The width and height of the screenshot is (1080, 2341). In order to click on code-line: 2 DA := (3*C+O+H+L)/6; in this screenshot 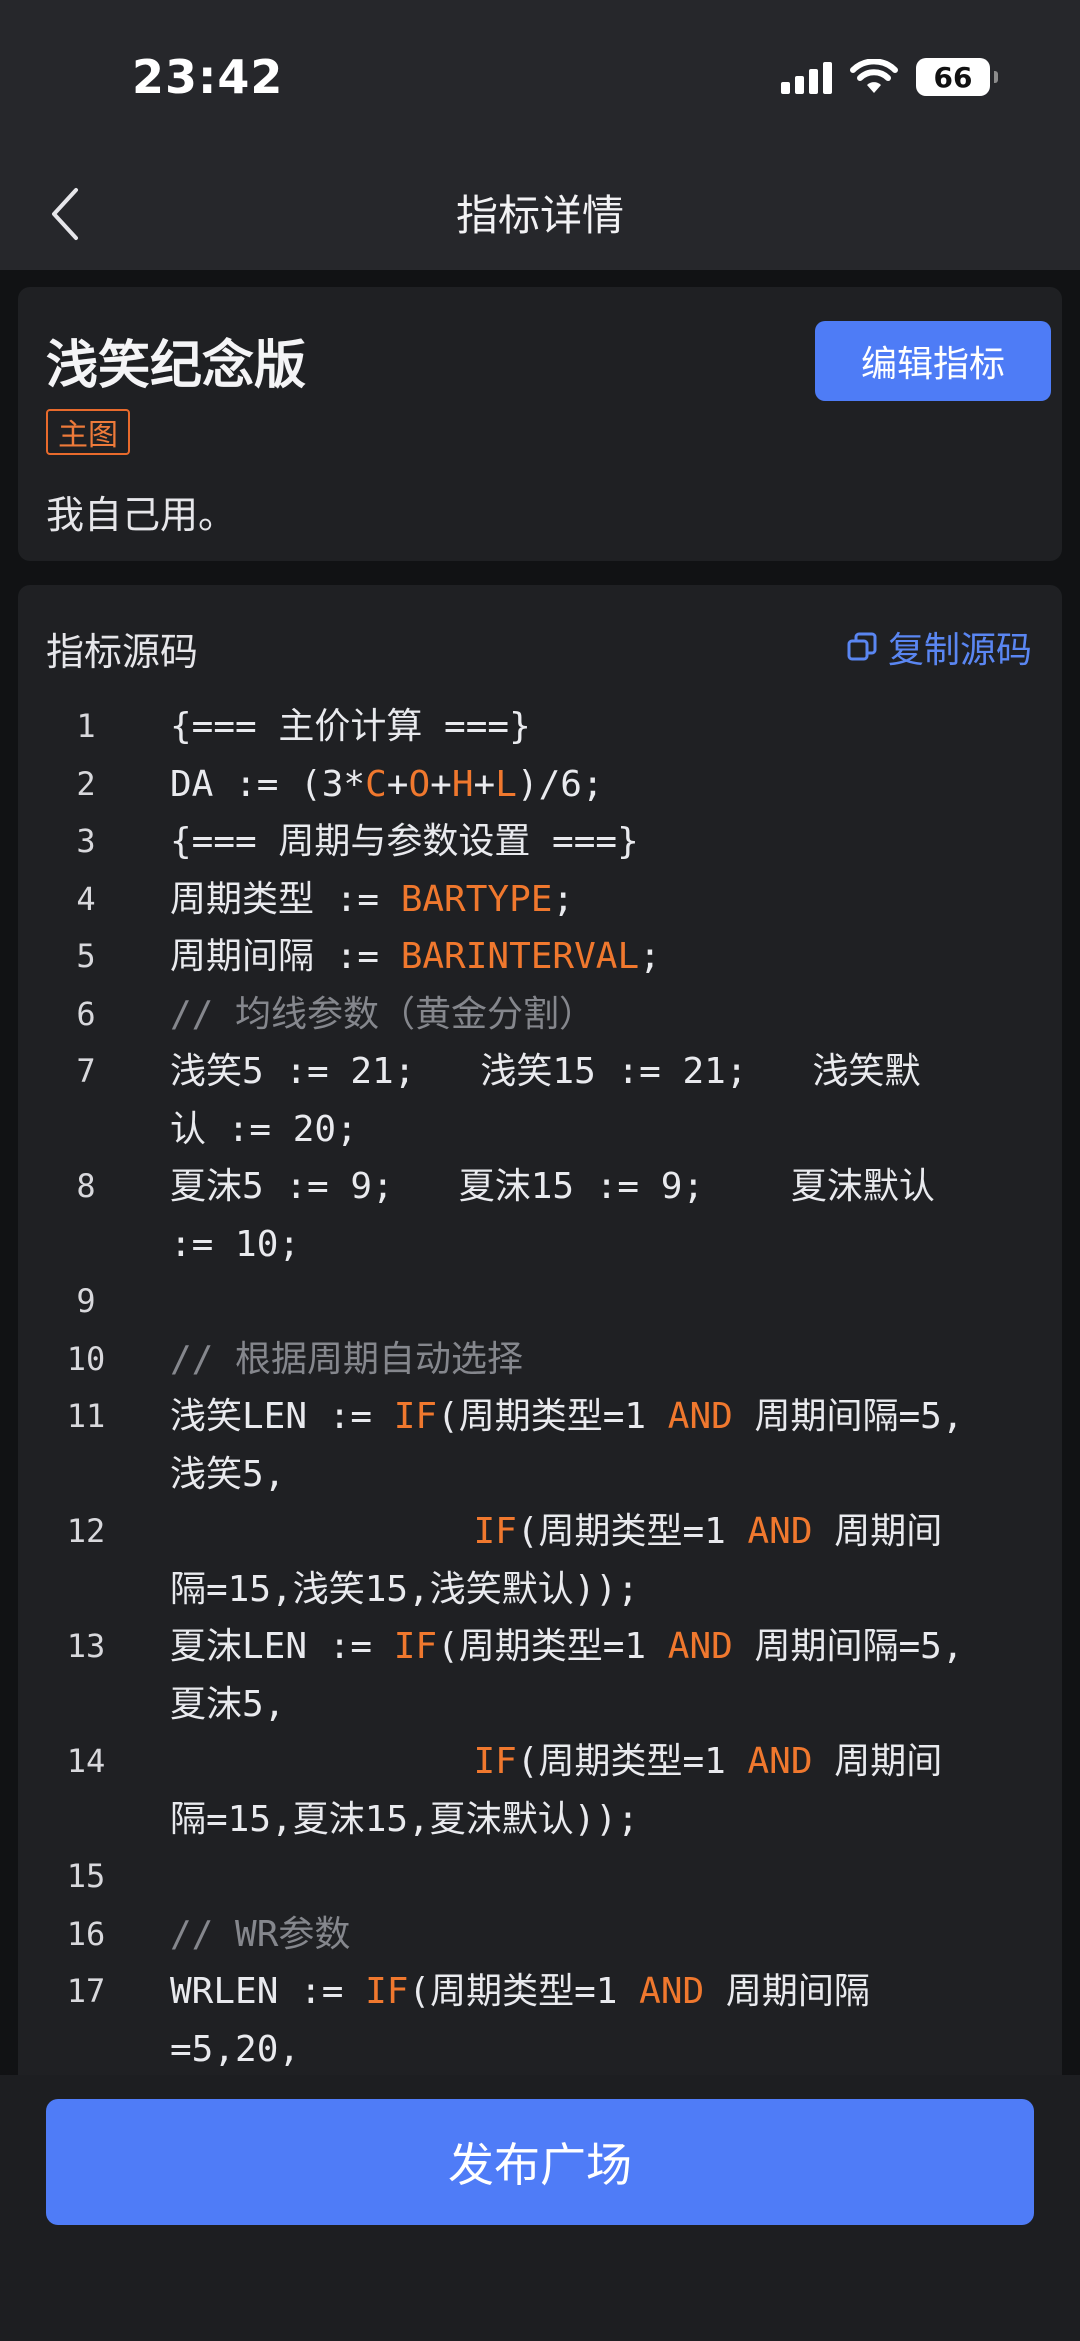, I will do `click(540, 785)`.